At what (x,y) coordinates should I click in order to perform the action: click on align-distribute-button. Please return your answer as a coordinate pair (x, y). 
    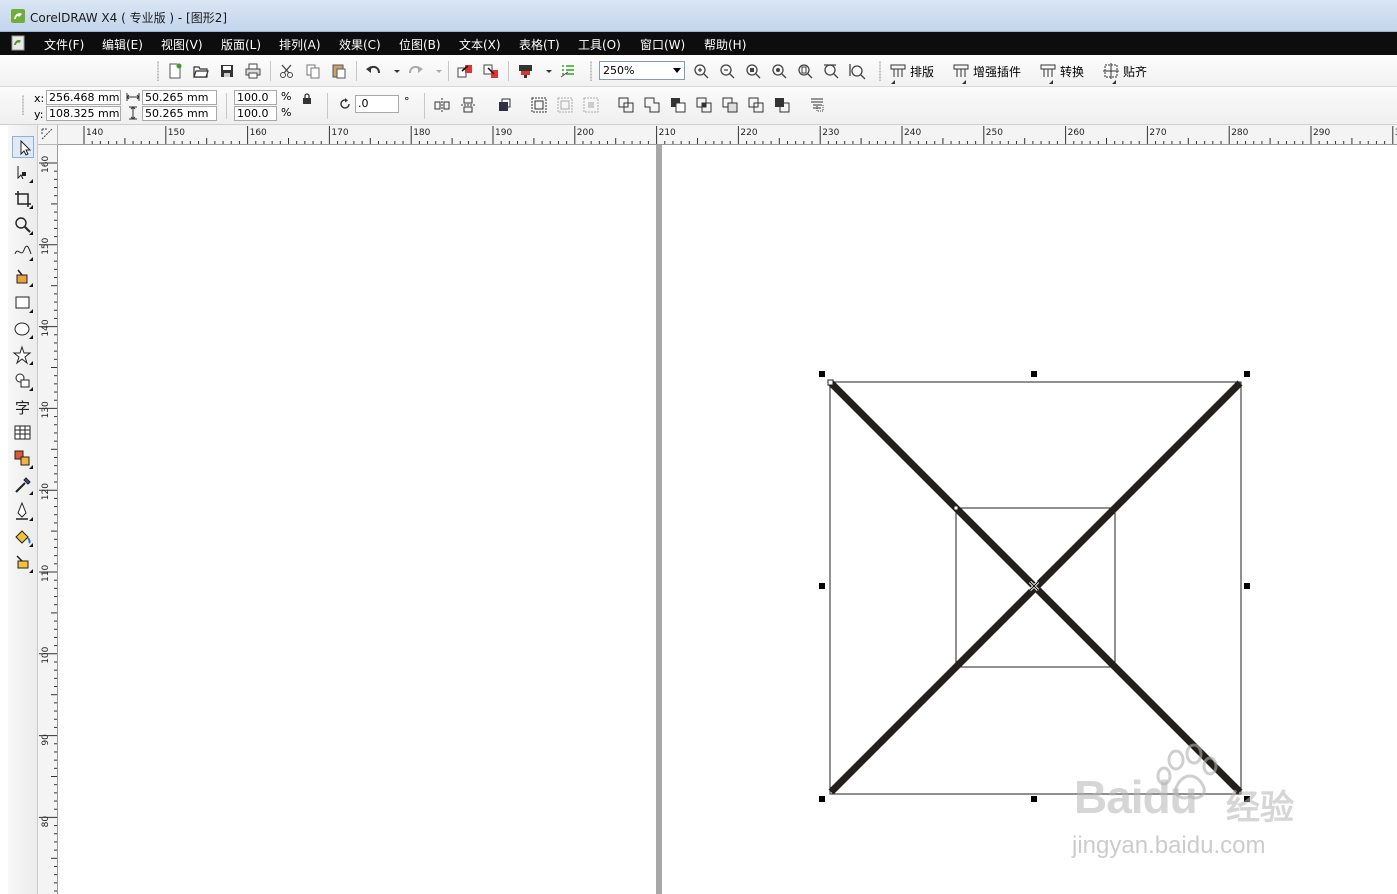
    Looking at the image, I should click on (504, 105).